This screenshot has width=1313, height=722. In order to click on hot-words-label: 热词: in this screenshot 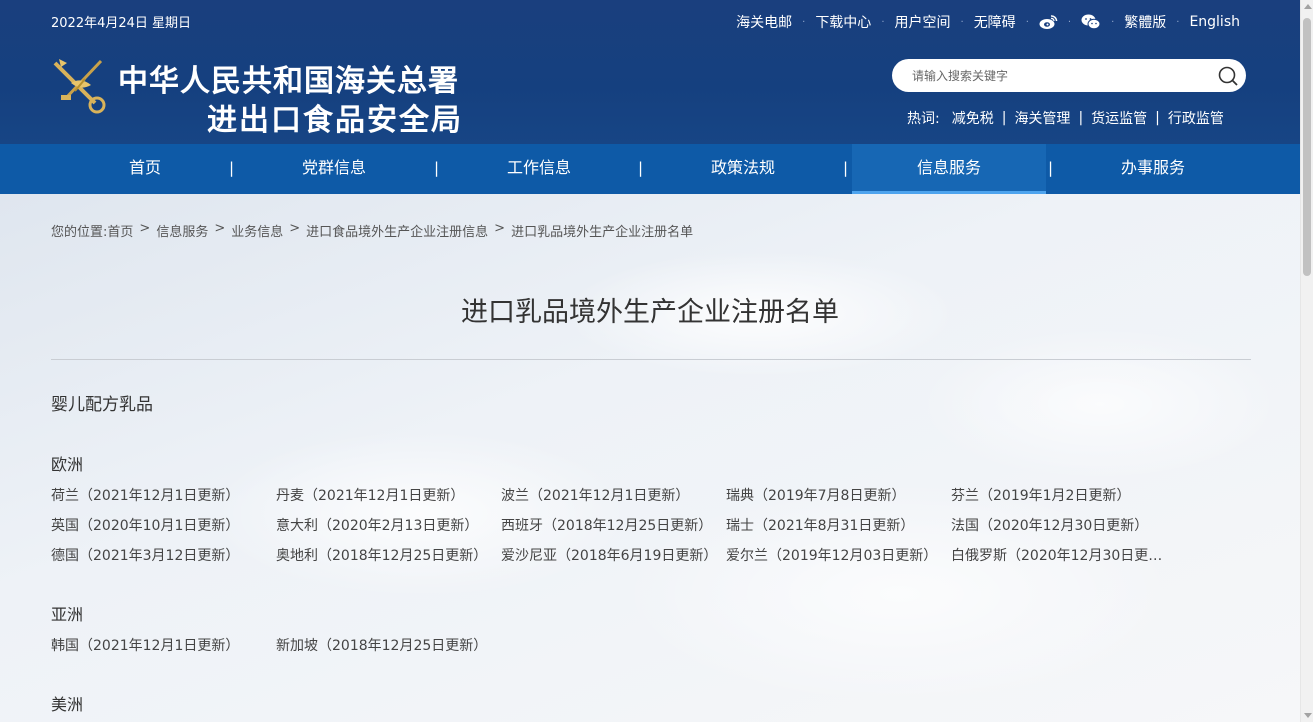, I will do `click(923, 119)`.